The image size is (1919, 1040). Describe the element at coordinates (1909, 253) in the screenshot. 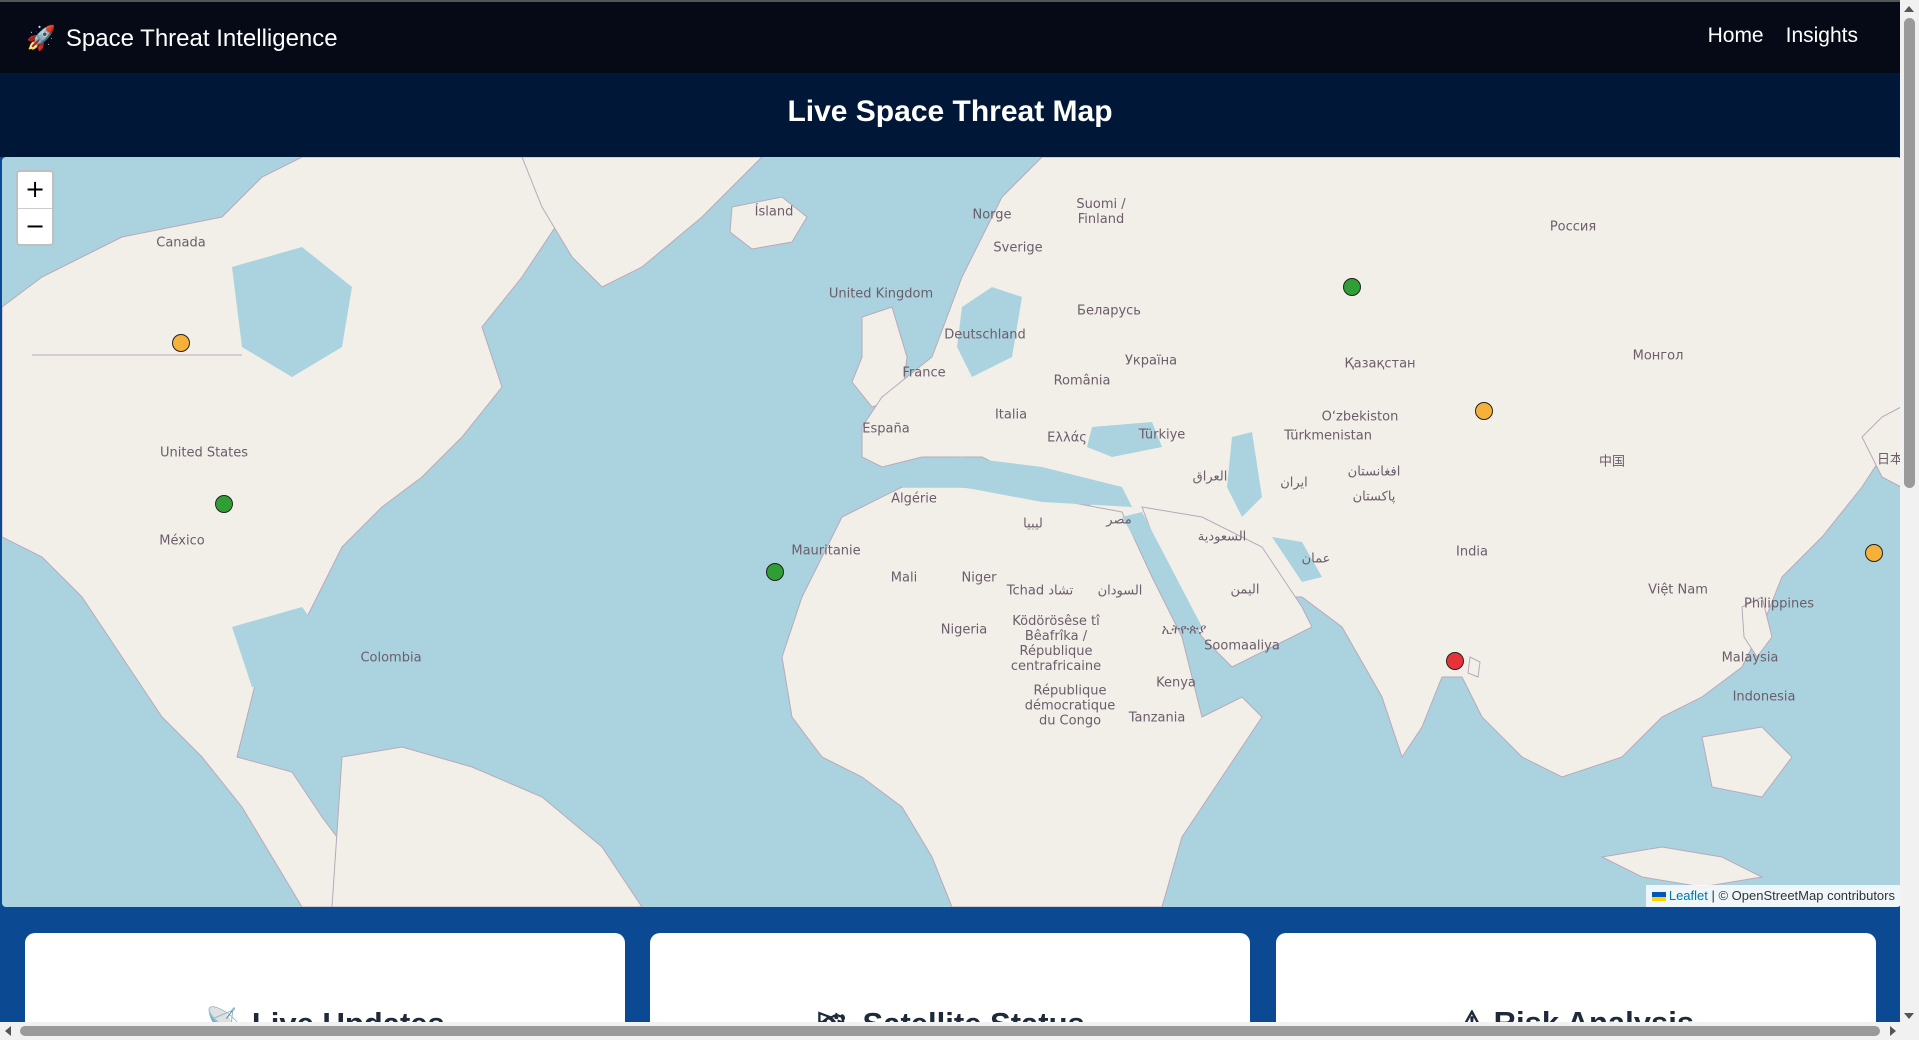

I see `vertical-scroll-thumb` at that location.